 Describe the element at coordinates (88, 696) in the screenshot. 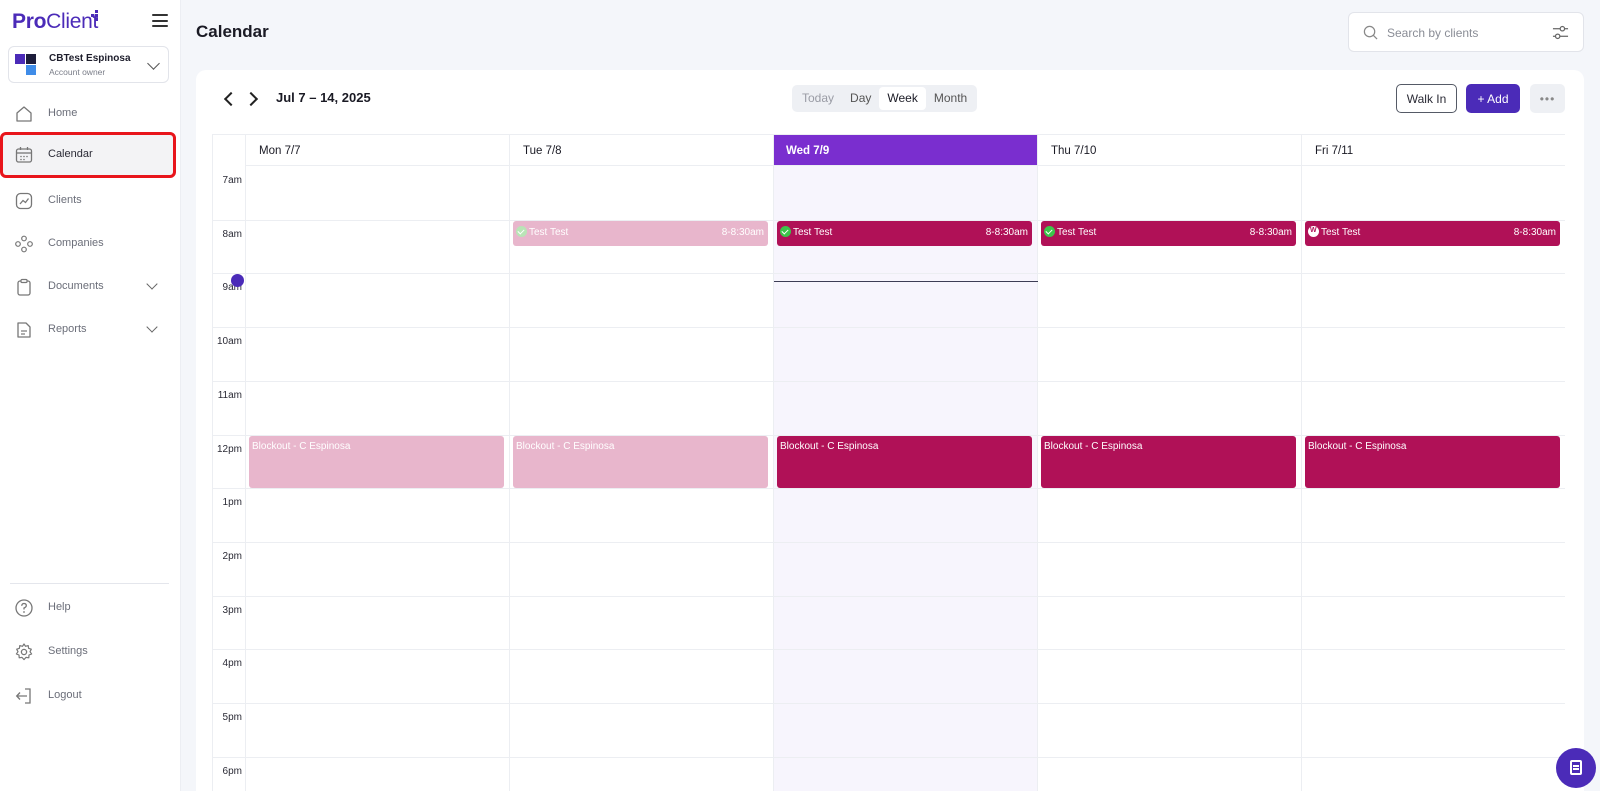

I see `sidebar-item-logout: Logout` at that location.